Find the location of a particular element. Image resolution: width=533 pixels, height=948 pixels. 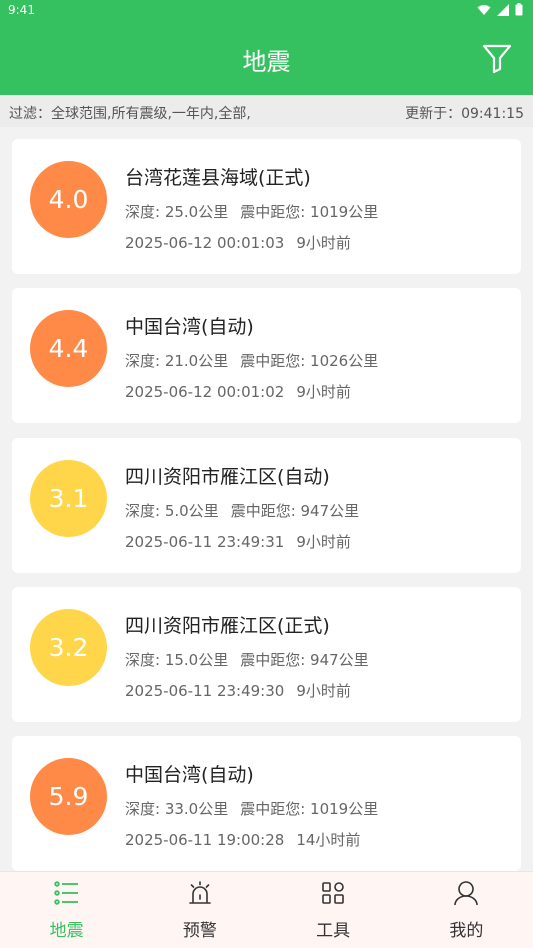

nav-label: 预警 is located at coordinates (199, 931).